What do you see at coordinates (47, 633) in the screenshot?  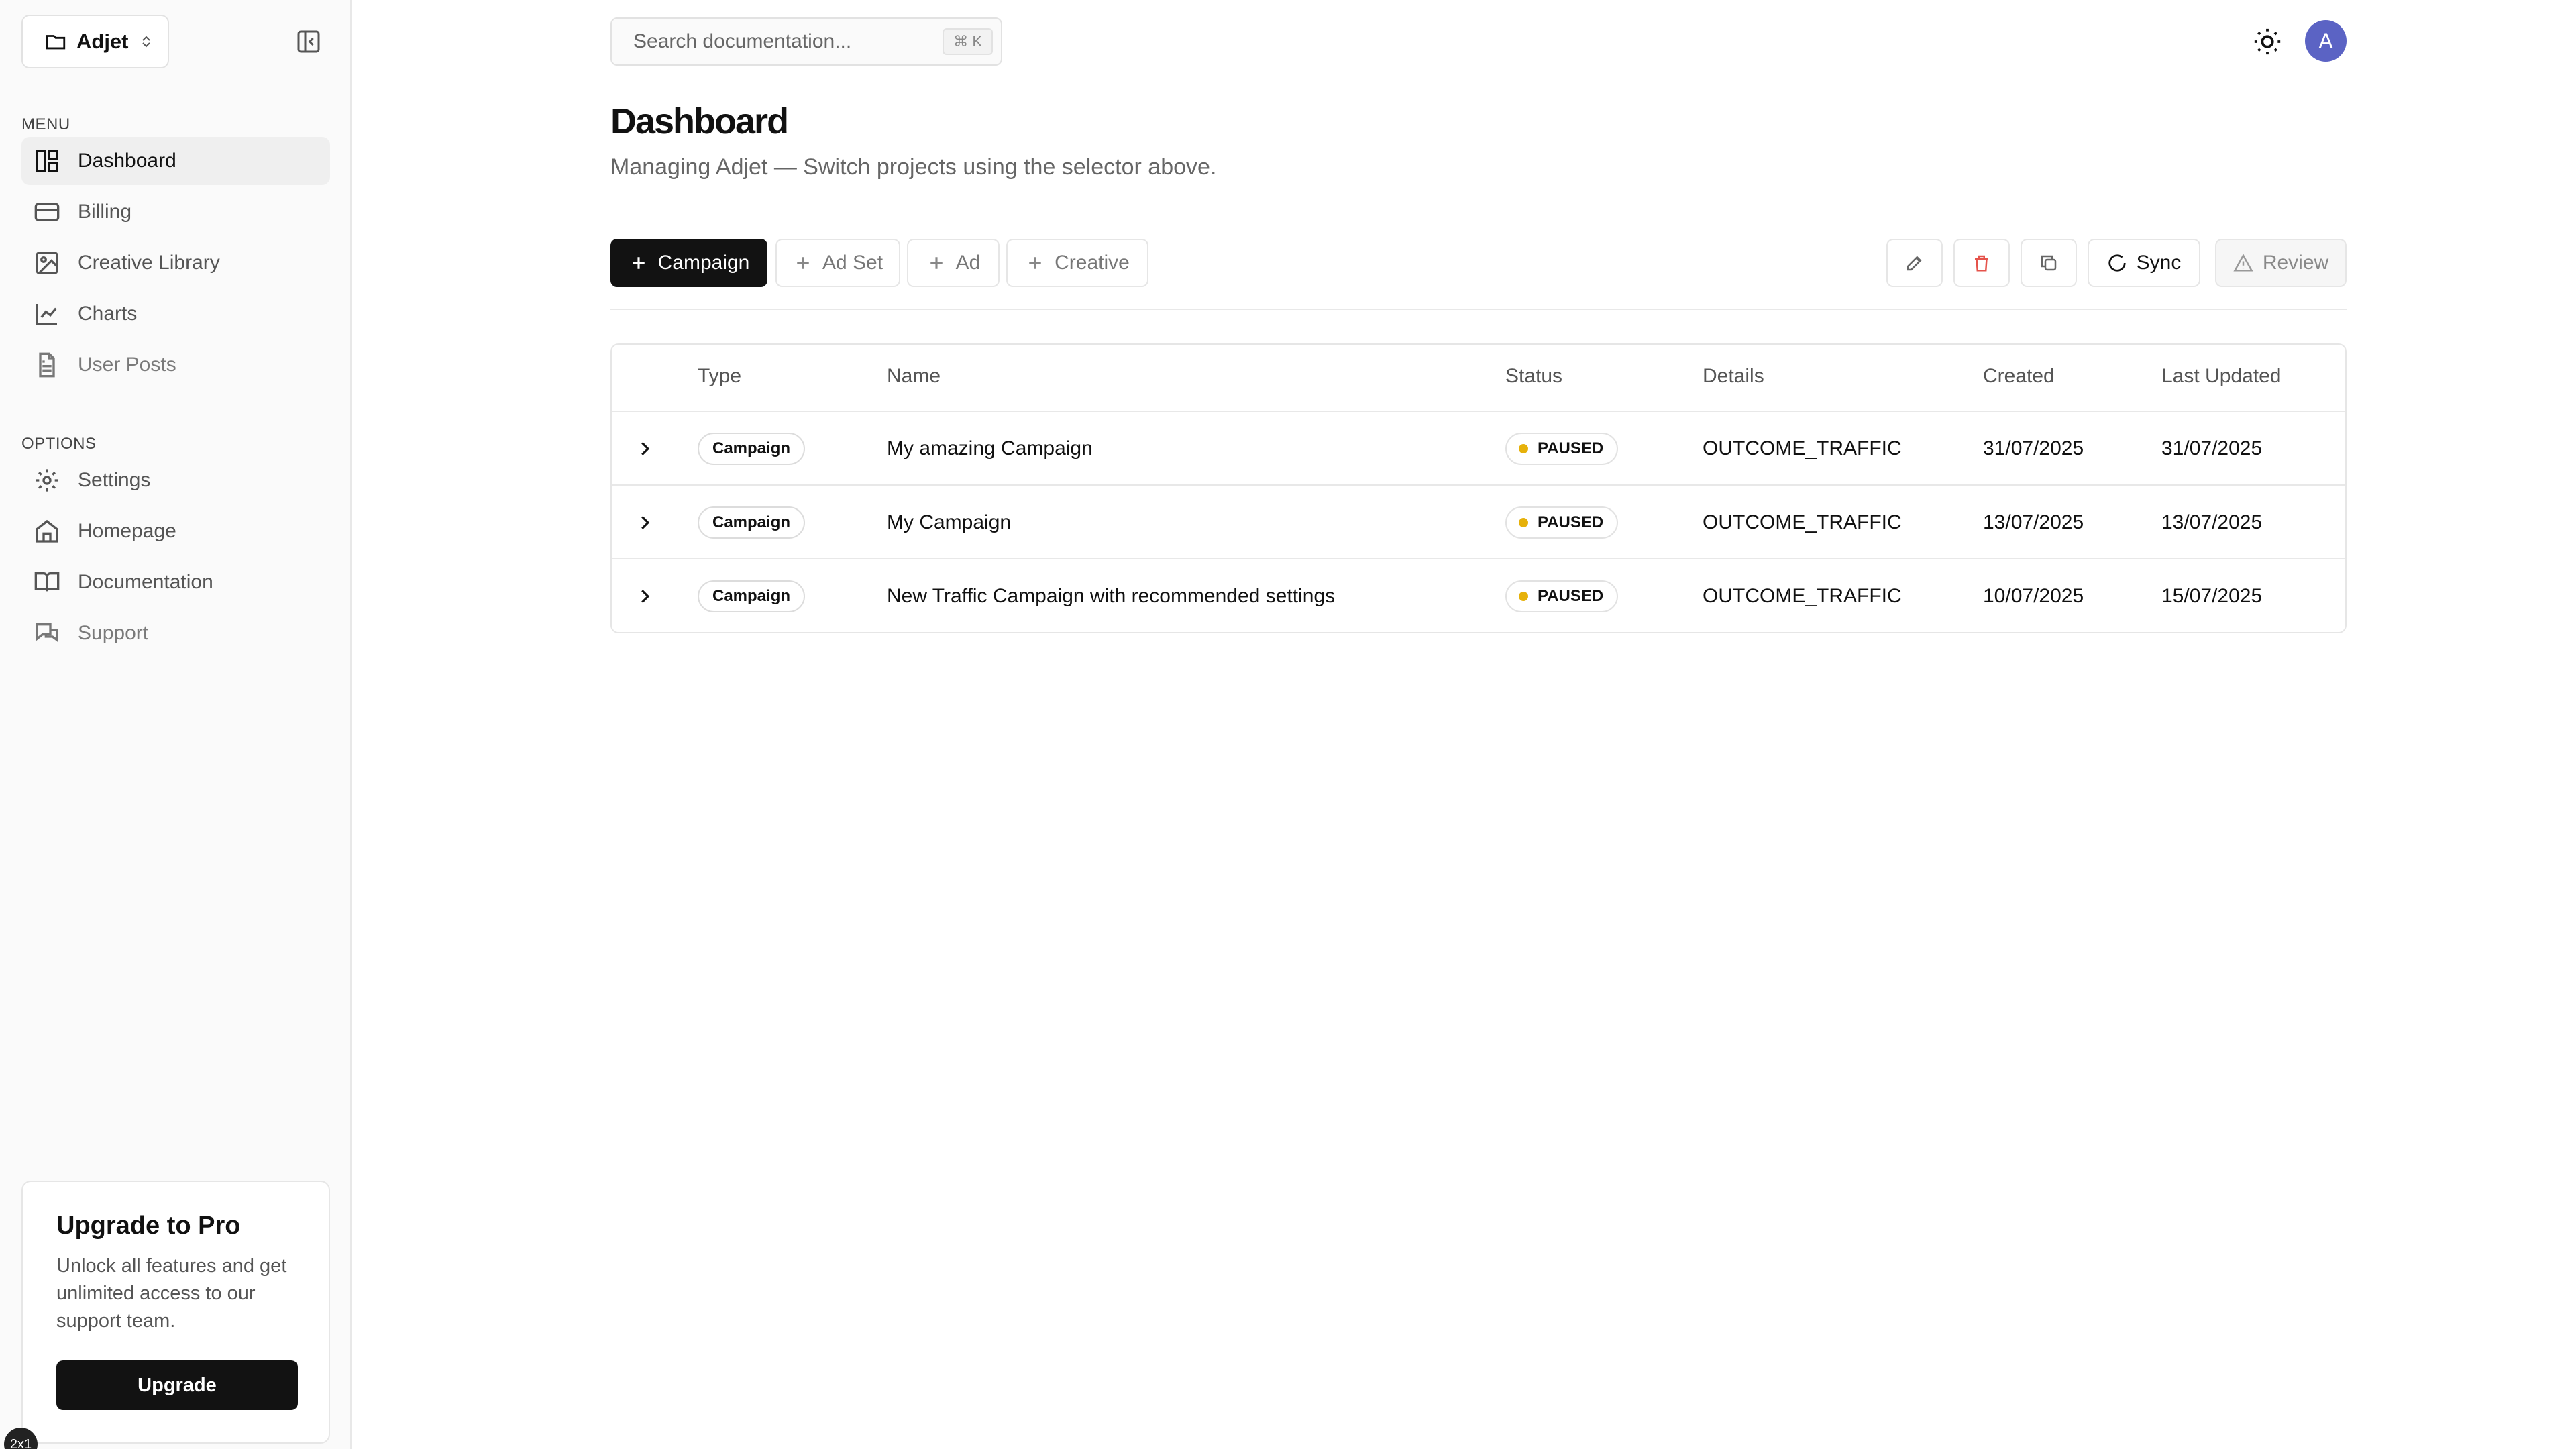 I see `chat-icon` at bounding box center [47, 633].